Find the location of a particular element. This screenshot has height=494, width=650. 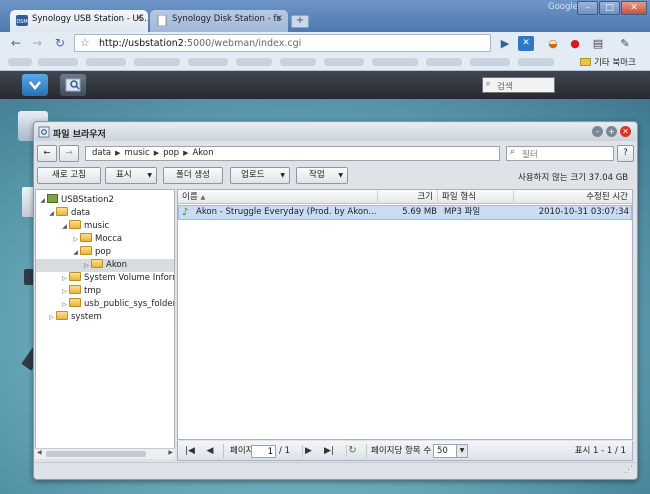

forward-button: → is located at coordinates (69, 153).